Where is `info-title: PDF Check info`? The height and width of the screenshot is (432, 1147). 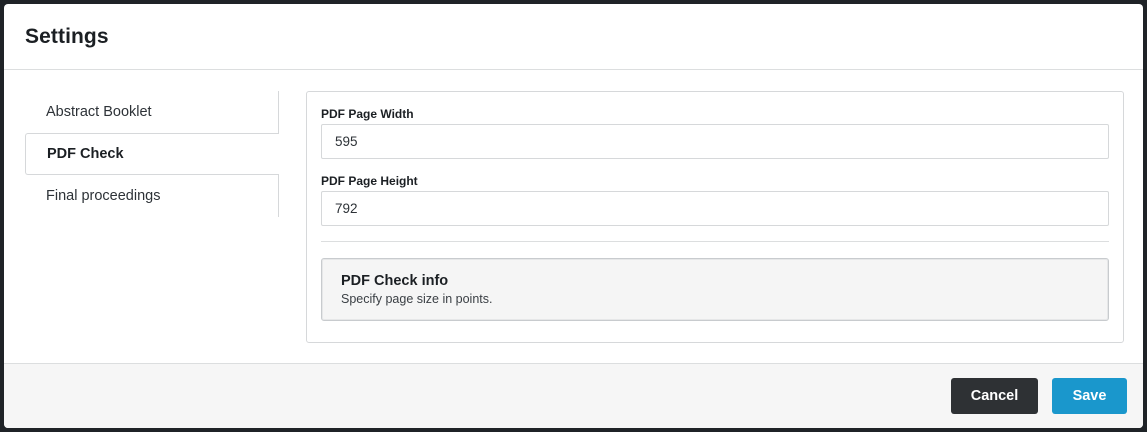
info-title: PDF Check info is located at coordinates (395, 281).